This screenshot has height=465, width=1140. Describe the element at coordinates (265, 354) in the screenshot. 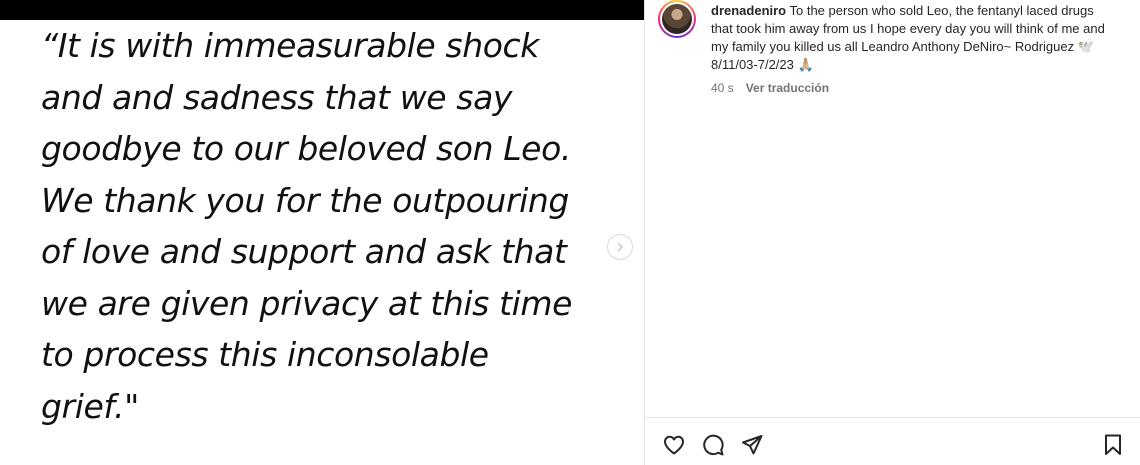

I see `quote-line: to process this inconsolable` at that location.